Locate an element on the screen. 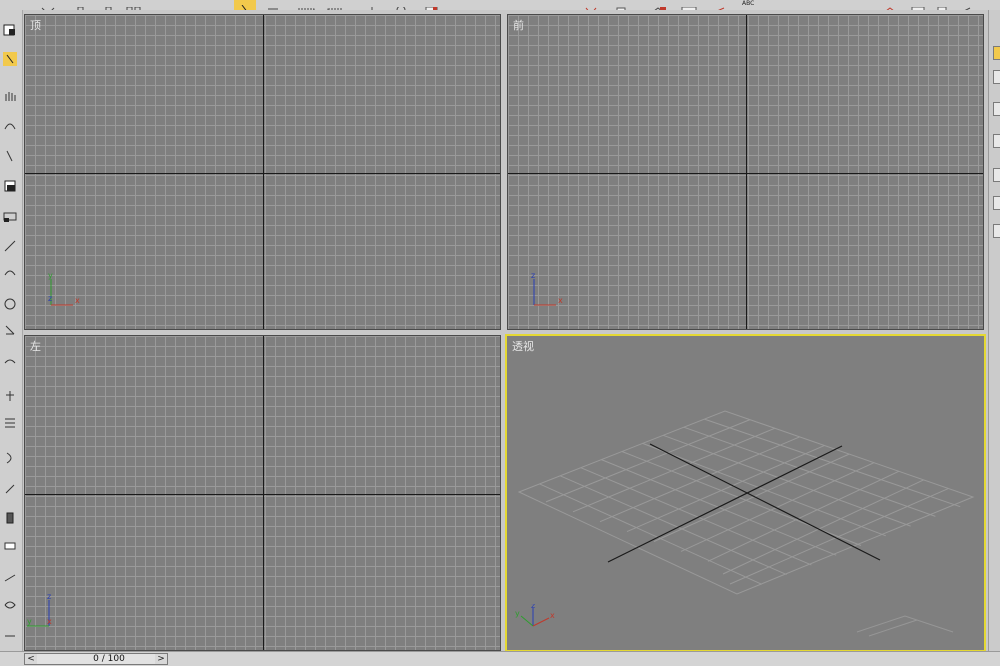 This screenshot has height=666, width=1000. status-bar: < 0 / 100 > is located at coordinates (500, 658).